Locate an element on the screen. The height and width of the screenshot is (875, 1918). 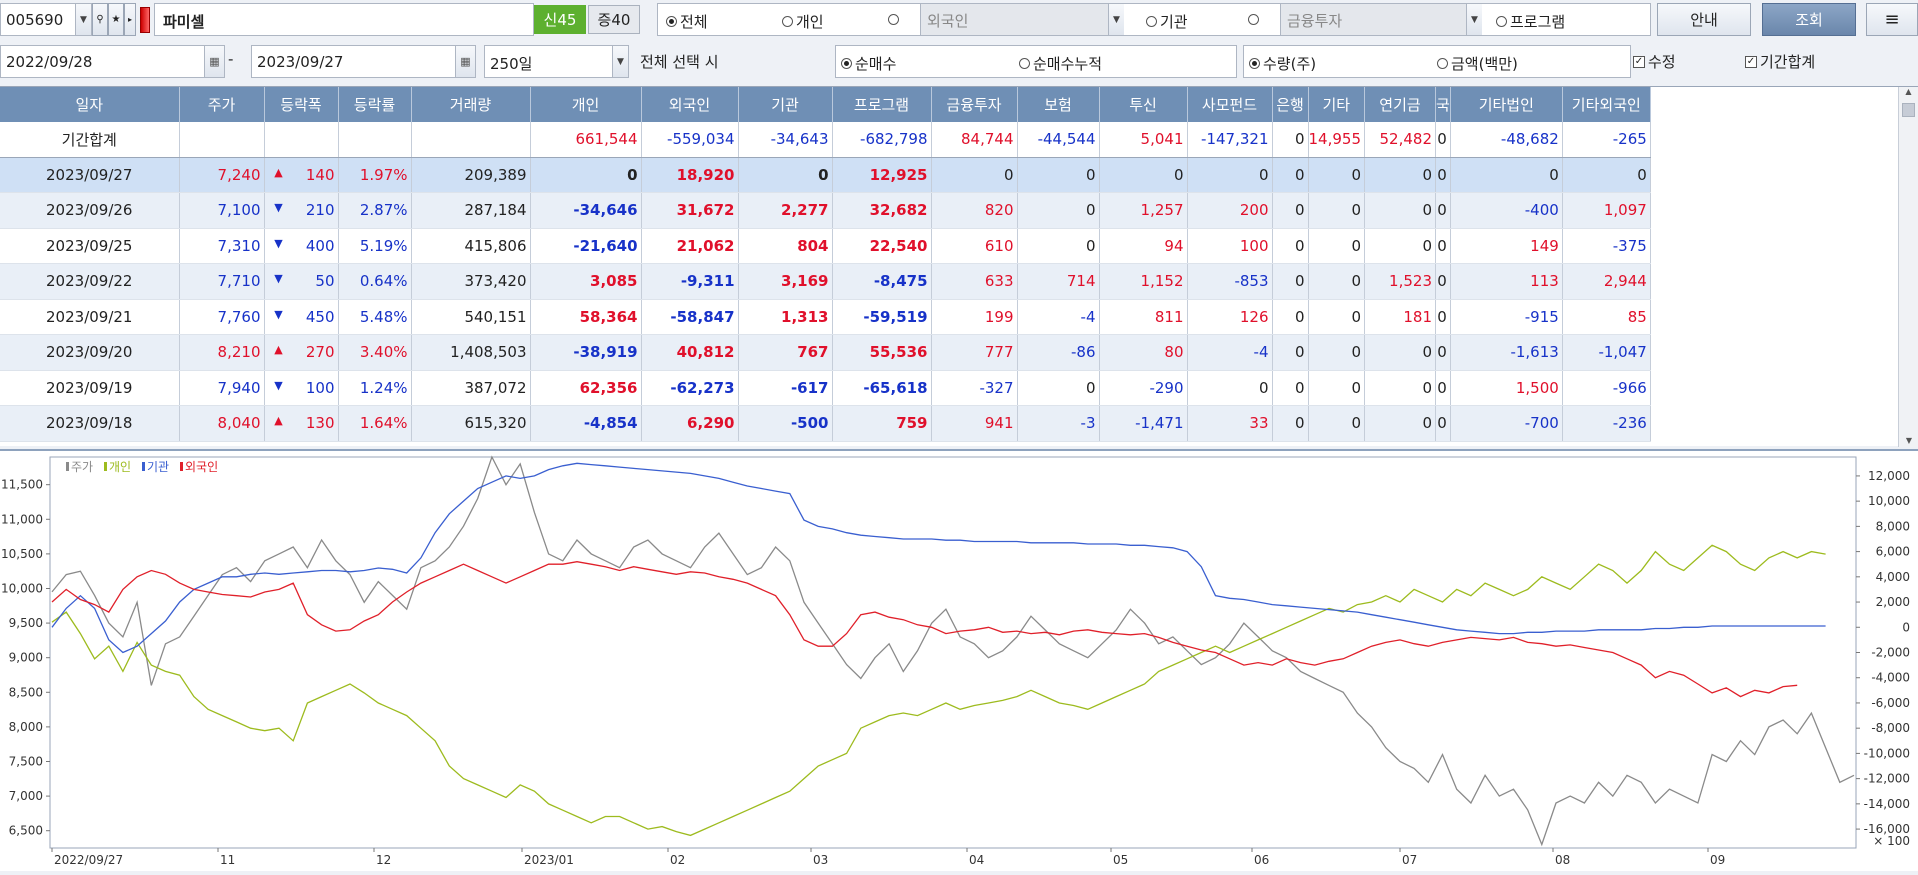
column-header: 기관 is located at coordinates (785, 104).